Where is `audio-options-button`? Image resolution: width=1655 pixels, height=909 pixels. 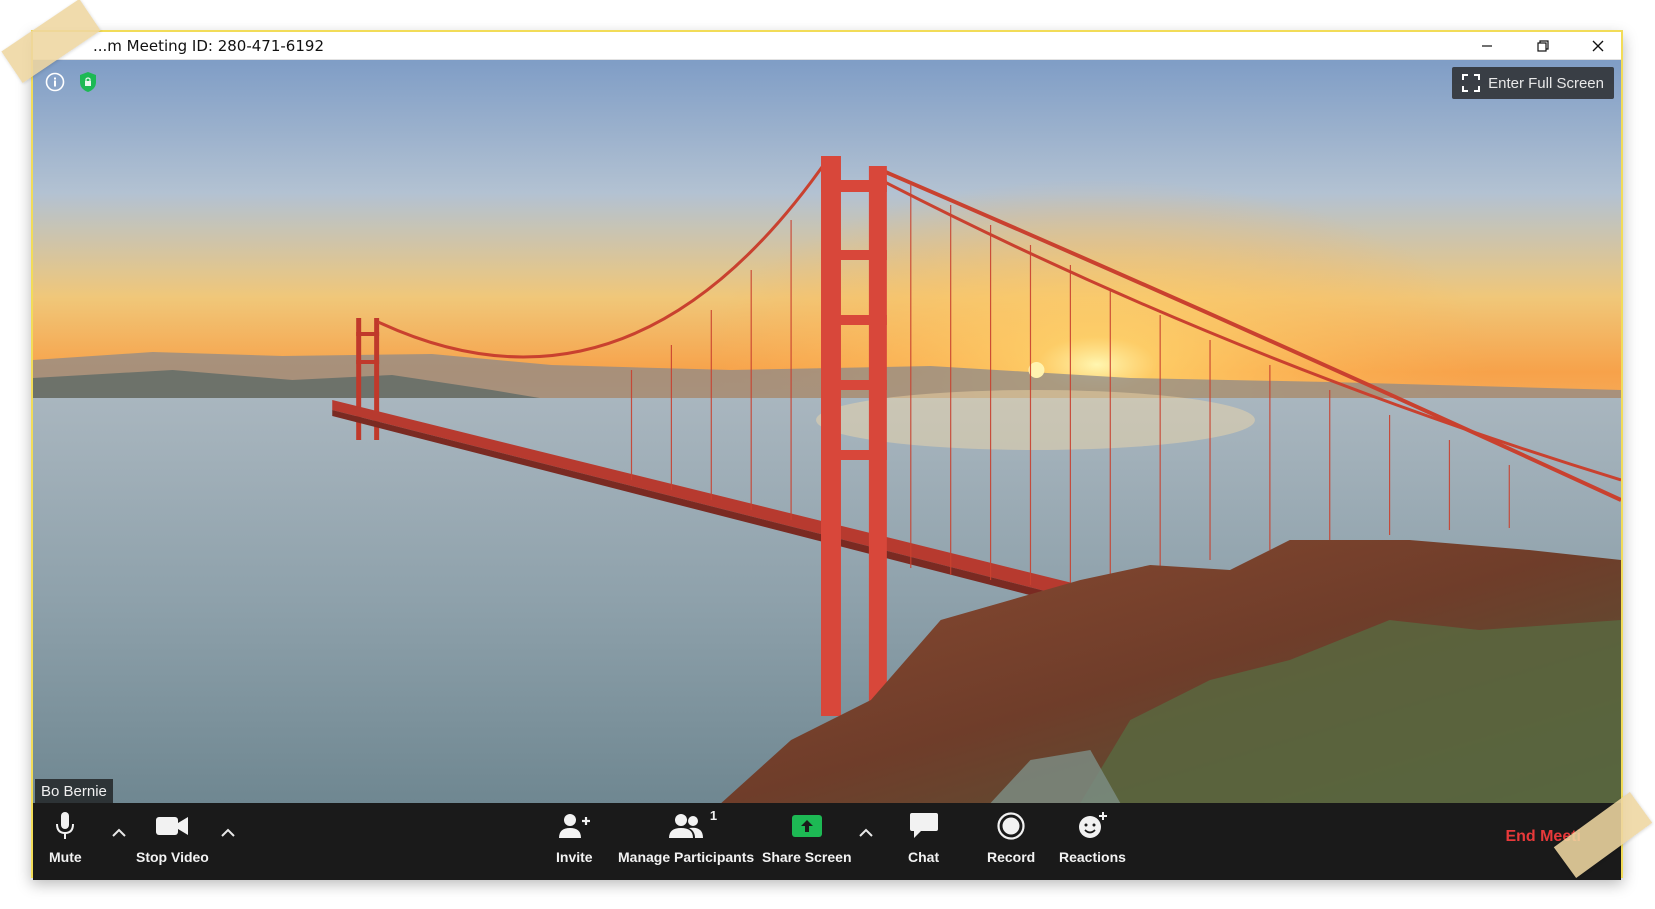 audio-options-button is located at coordinates (119, 834).